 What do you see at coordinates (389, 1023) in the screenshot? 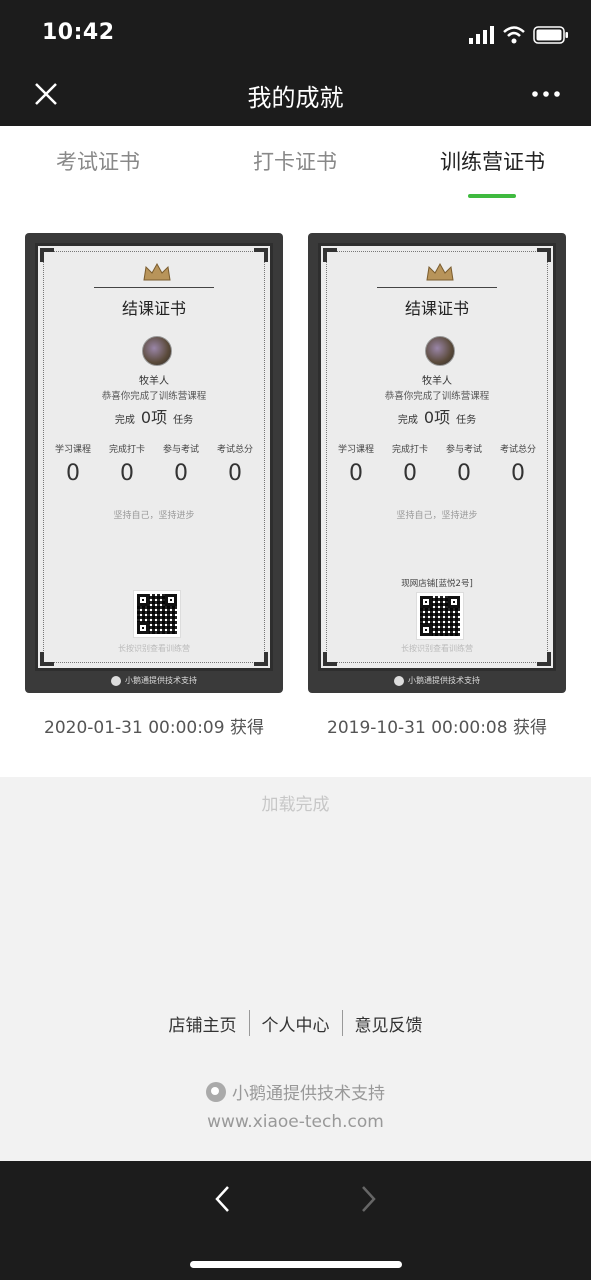
I see `feedback-link: 意见反馈` at bounding box center [389, 1023].